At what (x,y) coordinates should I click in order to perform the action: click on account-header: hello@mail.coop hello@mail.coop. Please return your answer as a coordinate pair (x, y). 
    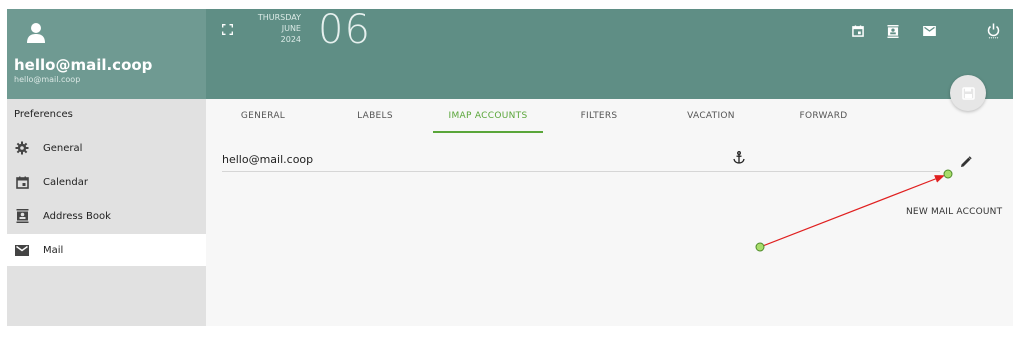
    Looking at the image, I should click on (106, 54).